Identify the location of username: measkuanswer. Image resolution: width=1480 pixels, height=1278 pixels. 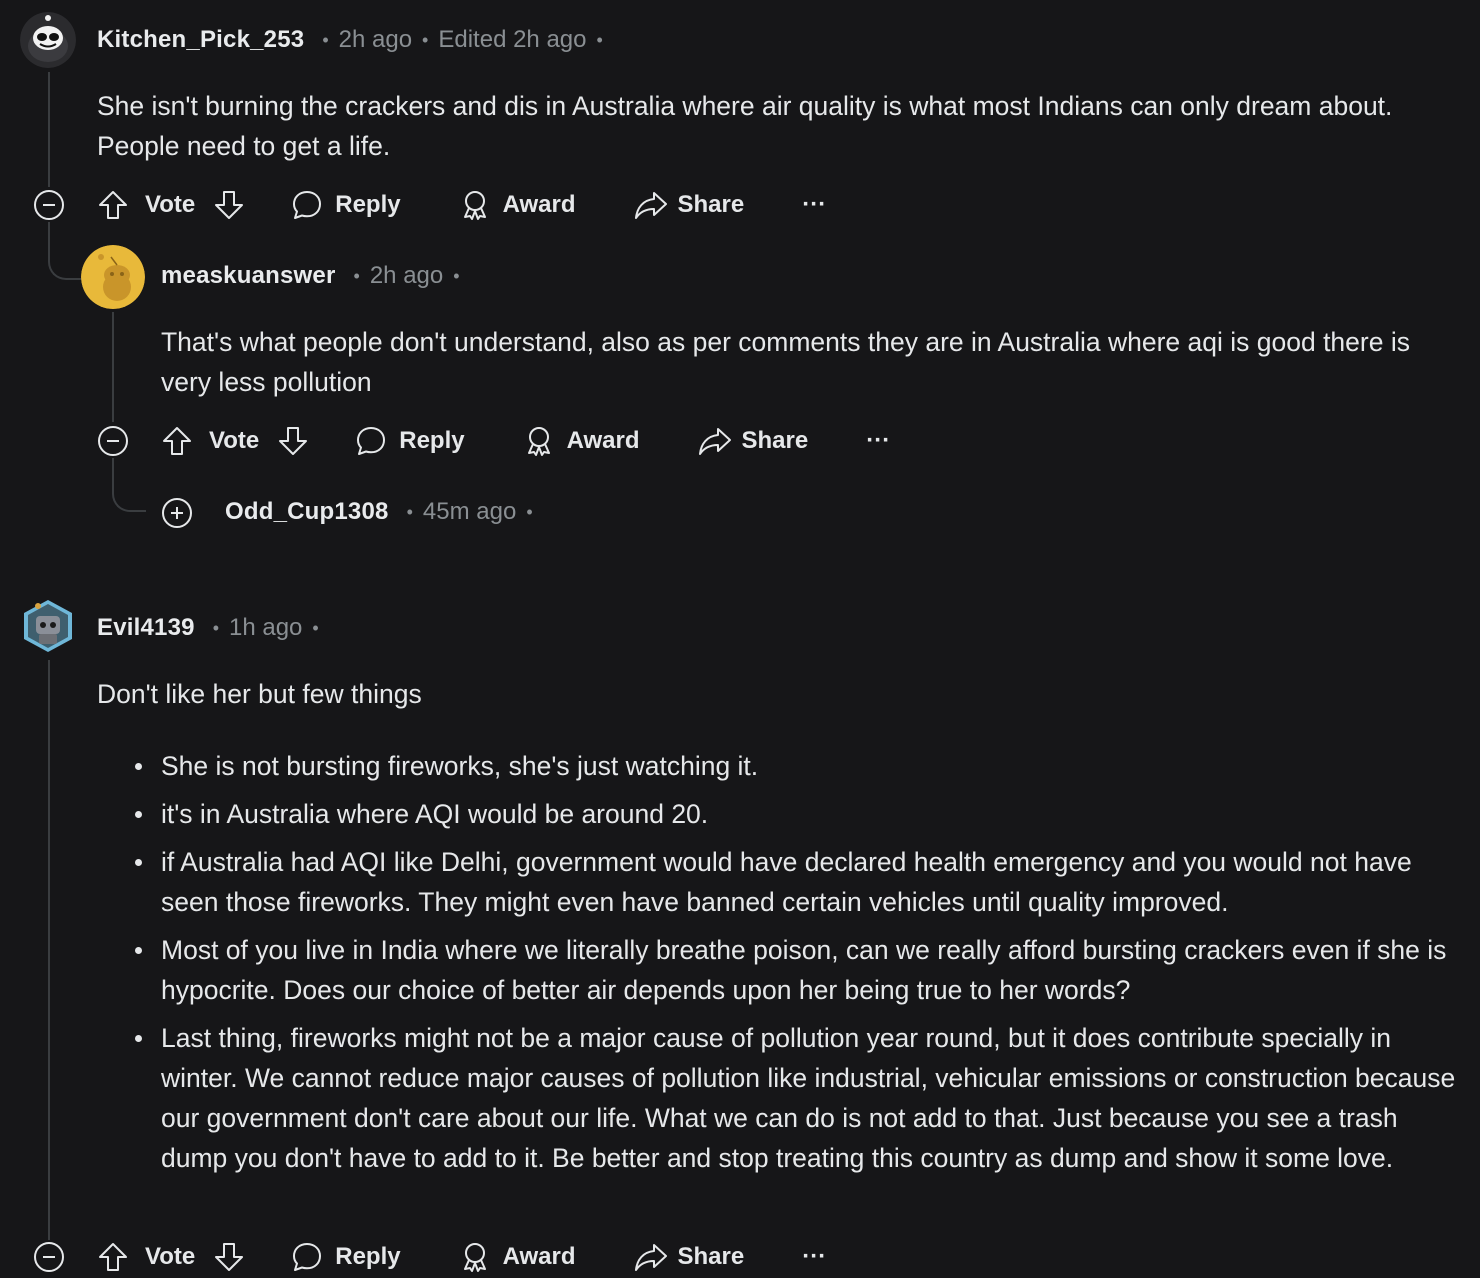
(248, 276).